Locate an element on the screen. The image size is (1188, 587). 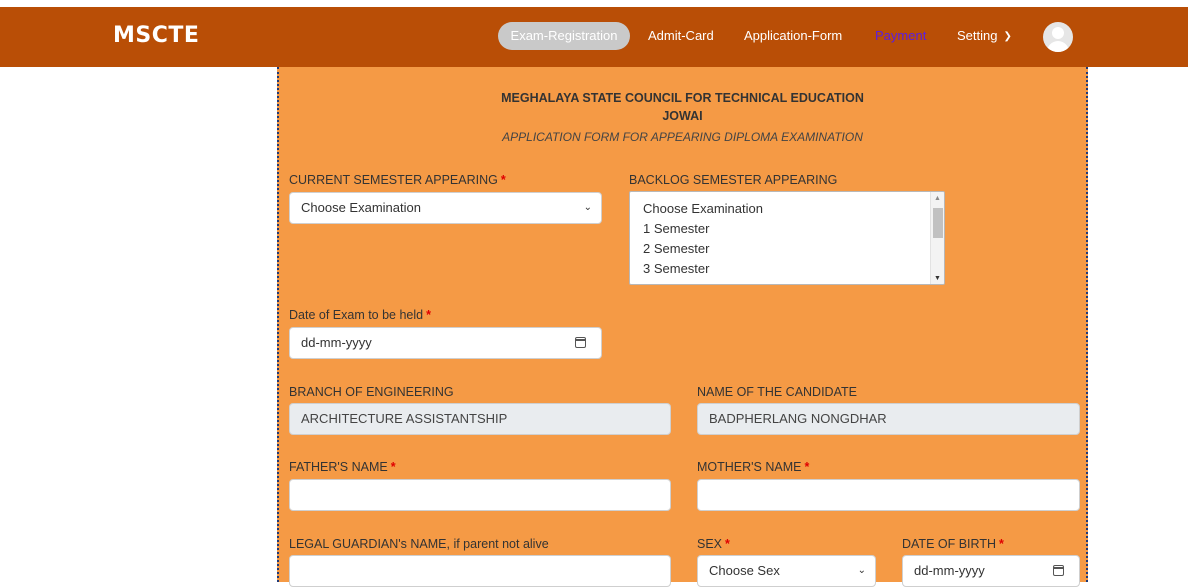
backlog-semester-label: BACKLOG SEMESTER APPEARING is located at coordinates (733, 180).